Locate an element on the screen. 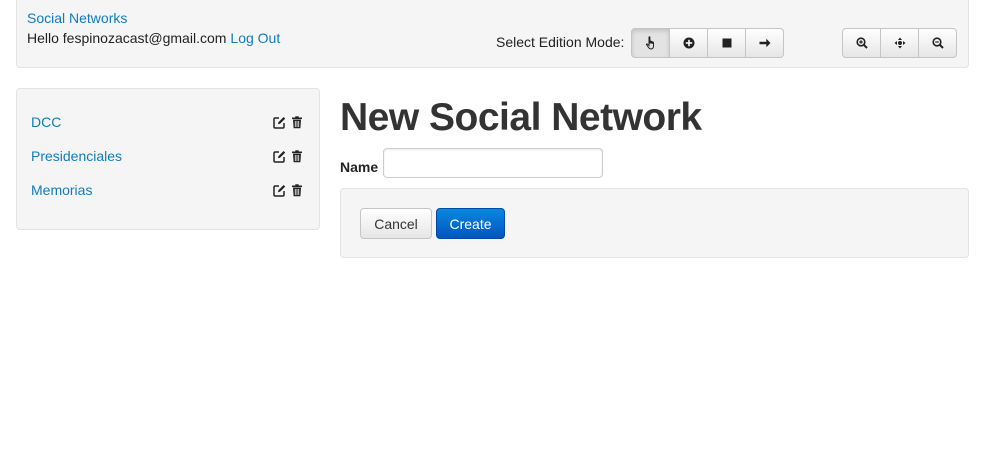 The image size is (987, 451). center-view-button is located at coordinates (899, 43).